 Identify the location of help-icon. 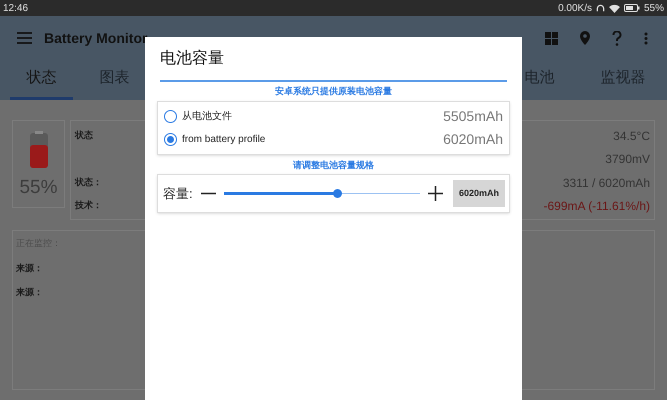
(617, 38).